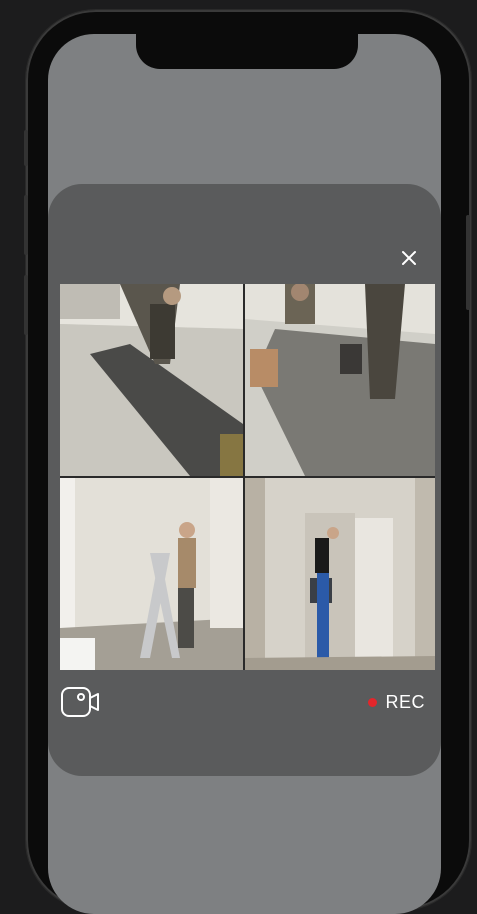 The image size is (477, 914). I want to click on phone-notch, so click(247, 51).